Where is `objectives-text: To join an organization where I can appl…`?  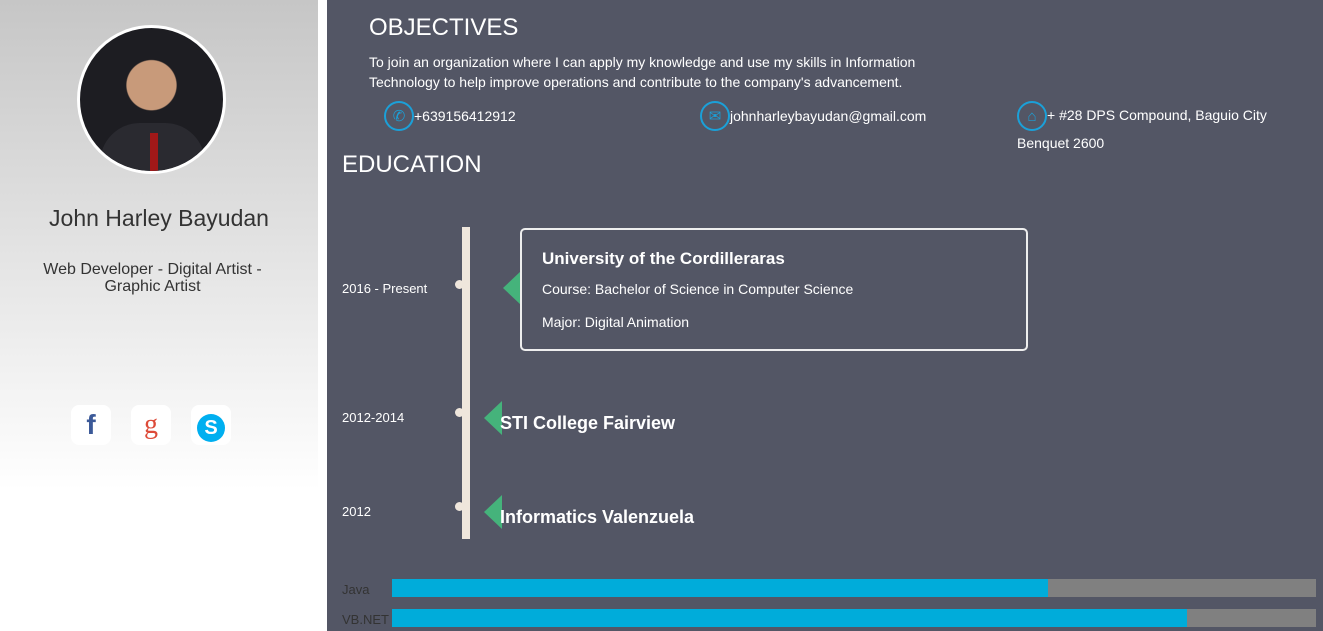 objectives-text: To join an organization where I can appl… is located at coordinates (642, 72).